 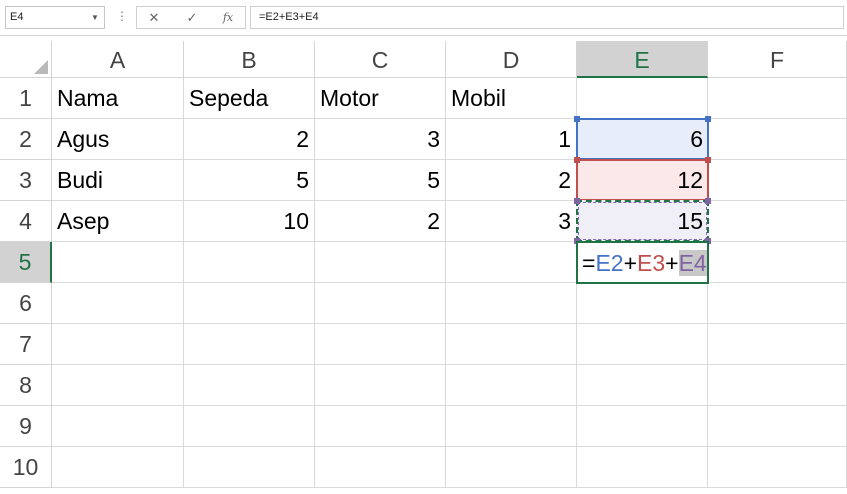 What do you see at coordinates (511, 385) in the screenshot?
I see `cell-d8` at bounding box center [511, 385].